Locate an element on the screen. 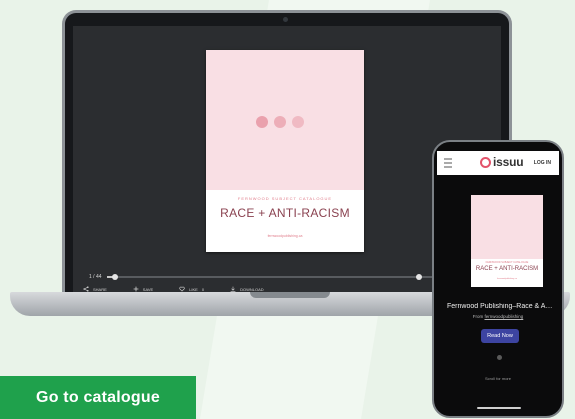 This screenshot has width=575, height=419. phone-document-subtitle: FERNWOOD SUBJECT CATALOGUE is located at coordinates (507, 262).